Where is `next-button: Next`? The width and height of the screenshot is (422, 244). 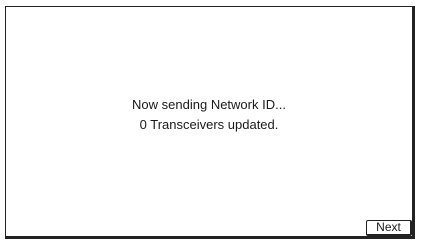
next-button: Next is located at coordinates (389, 228).